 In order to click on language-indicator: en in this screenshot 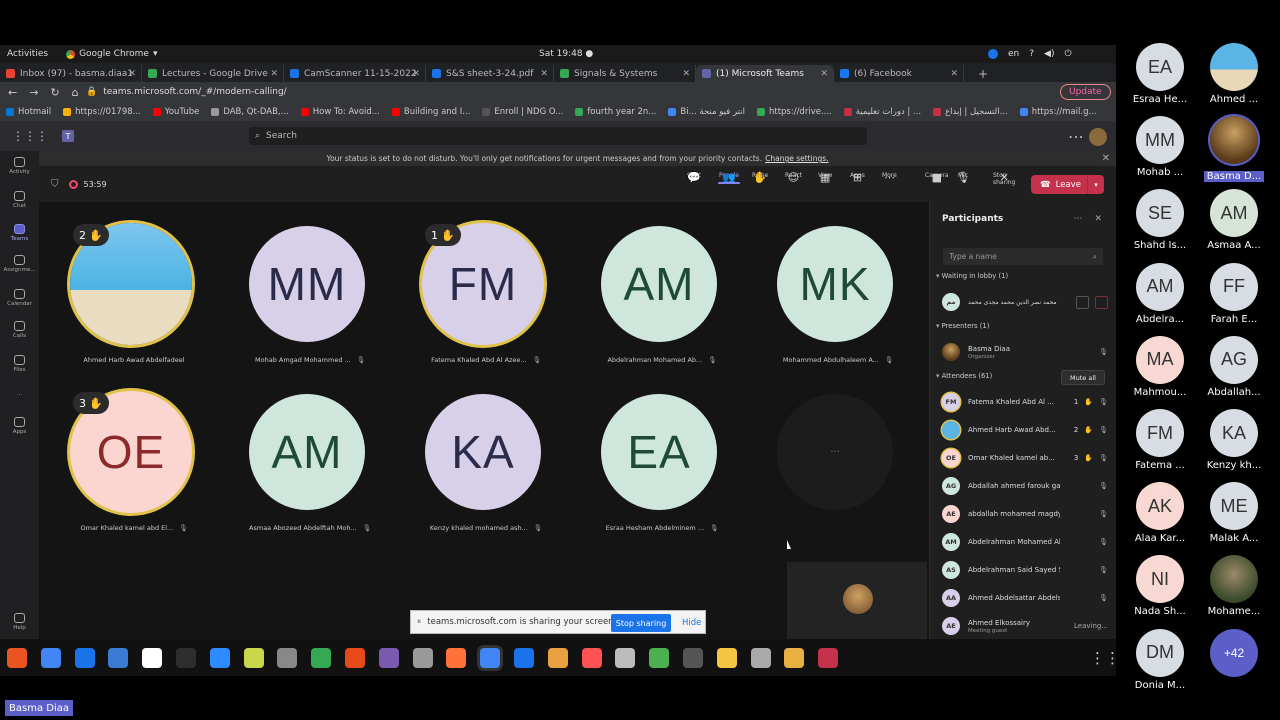, I will do `click(1013, 54)`.